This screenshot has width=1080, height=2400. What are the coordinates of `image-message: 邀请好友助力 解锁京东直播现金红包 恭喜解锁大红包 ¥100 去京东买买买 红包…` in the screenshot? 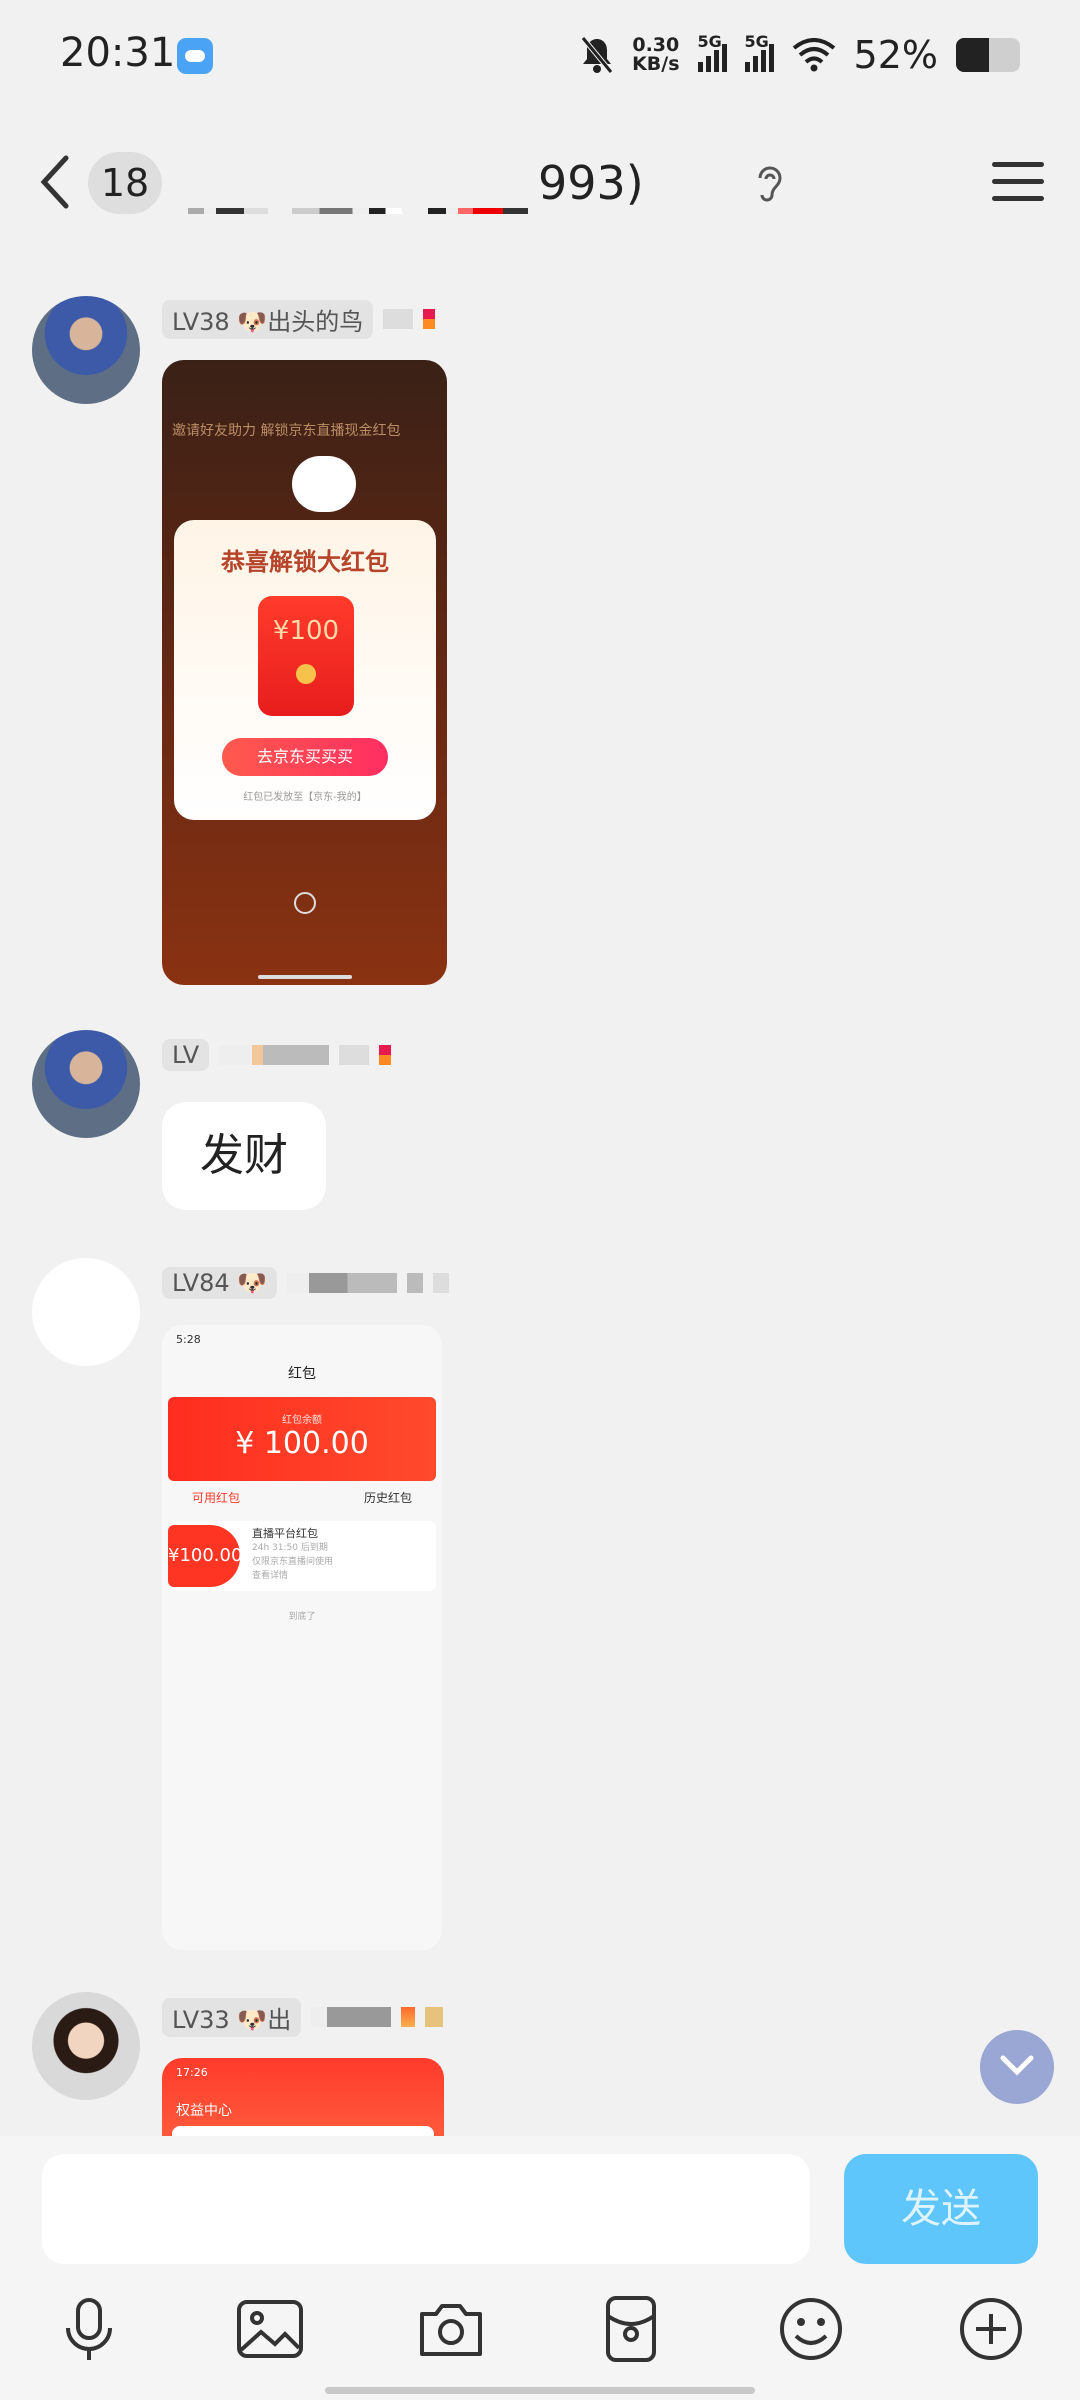 It's located at (304, 672).